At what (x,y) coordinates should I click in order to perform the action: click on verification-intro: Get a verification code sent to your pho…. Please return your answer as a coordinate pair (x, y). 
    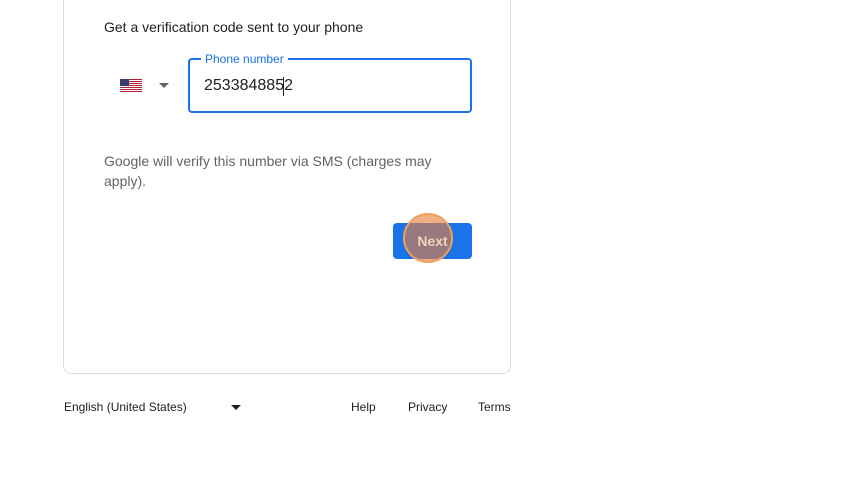
    Looking at the image, I should click on (234, 27).